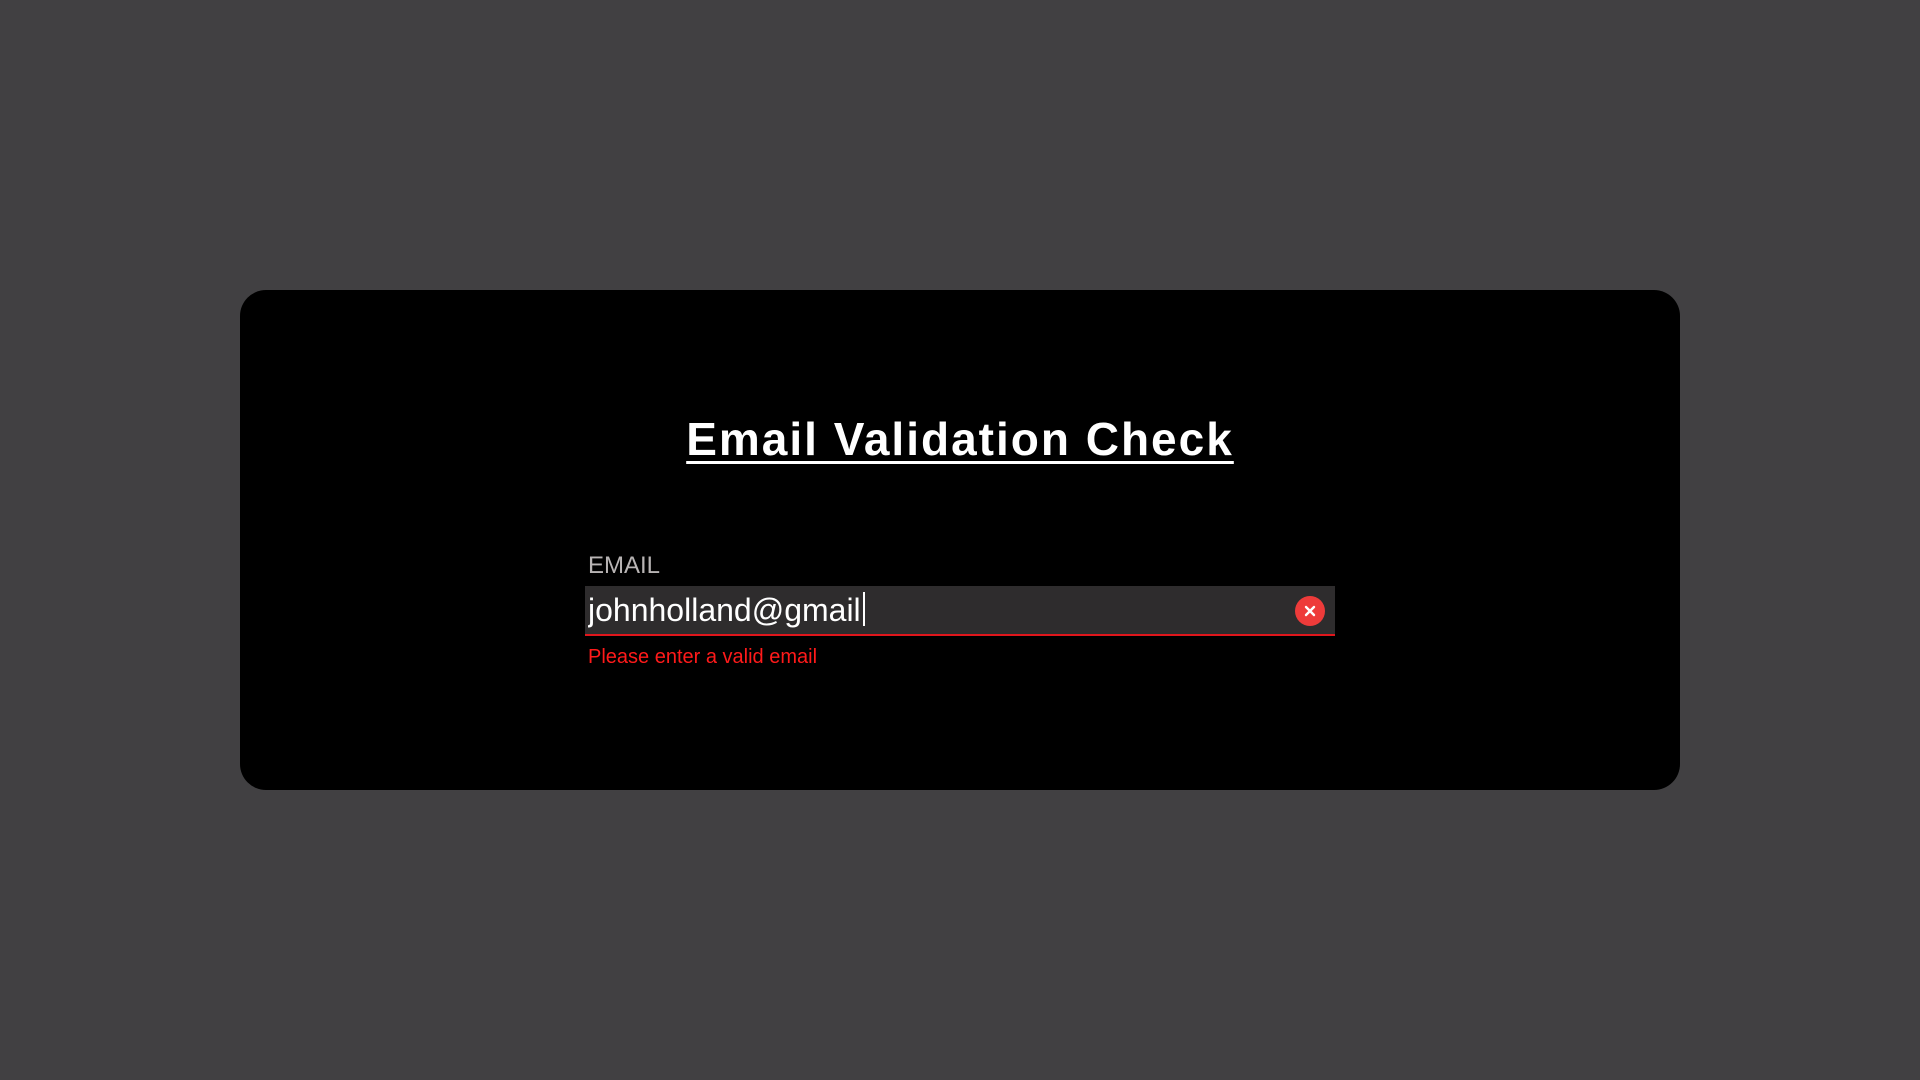  I want to click on clear-input-button, so click(1310, 611).